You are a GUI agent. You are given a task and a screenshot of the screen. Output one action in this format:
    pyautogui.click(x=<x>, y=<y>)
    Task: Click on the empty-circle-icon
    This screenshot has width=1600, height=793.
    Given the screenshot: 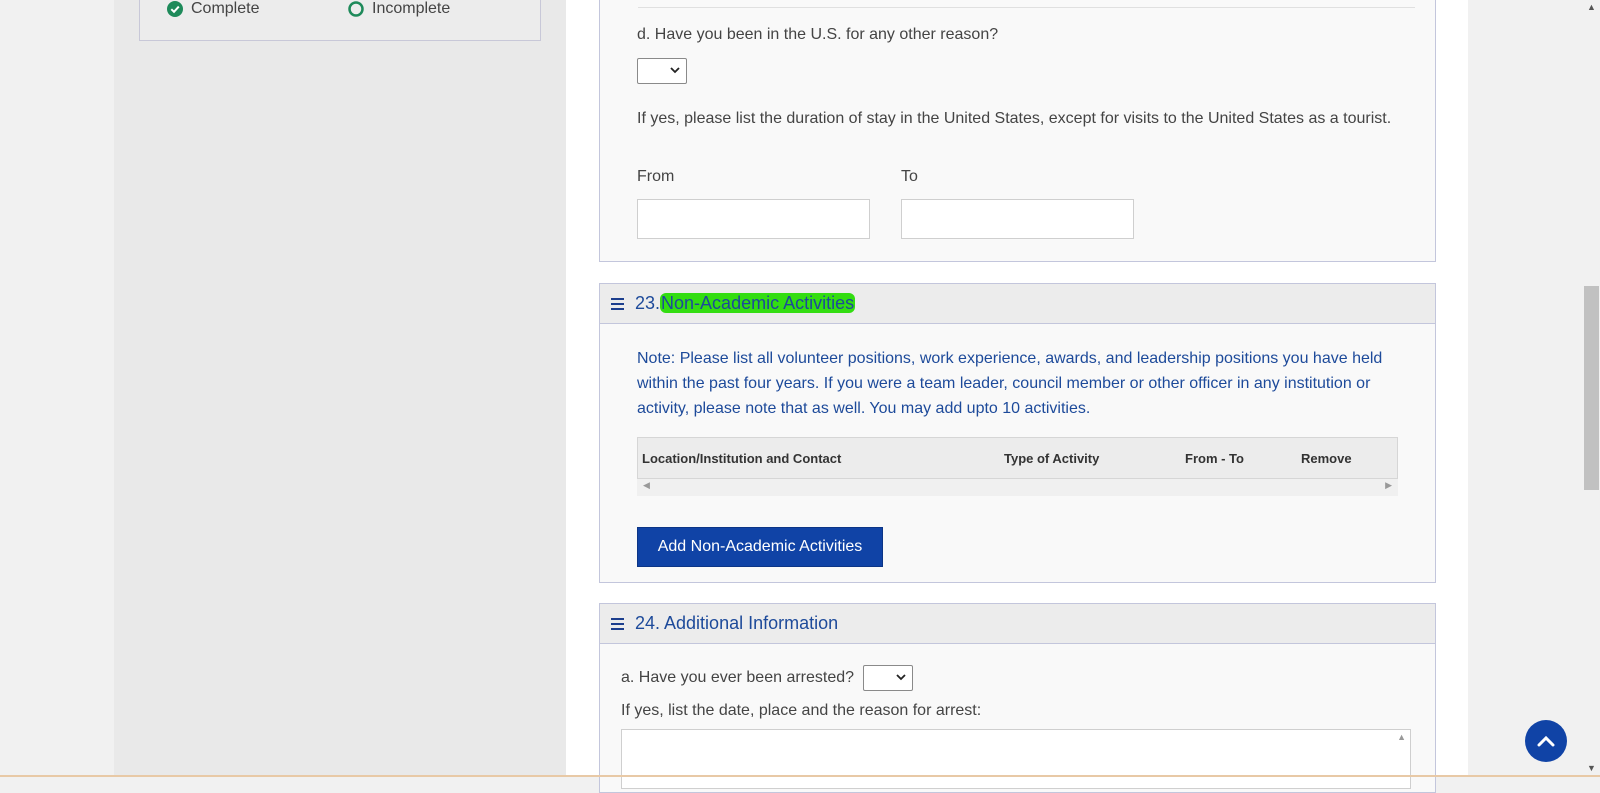 What is the action you would take?
    pyautogui.click(x=356, y=9)
    